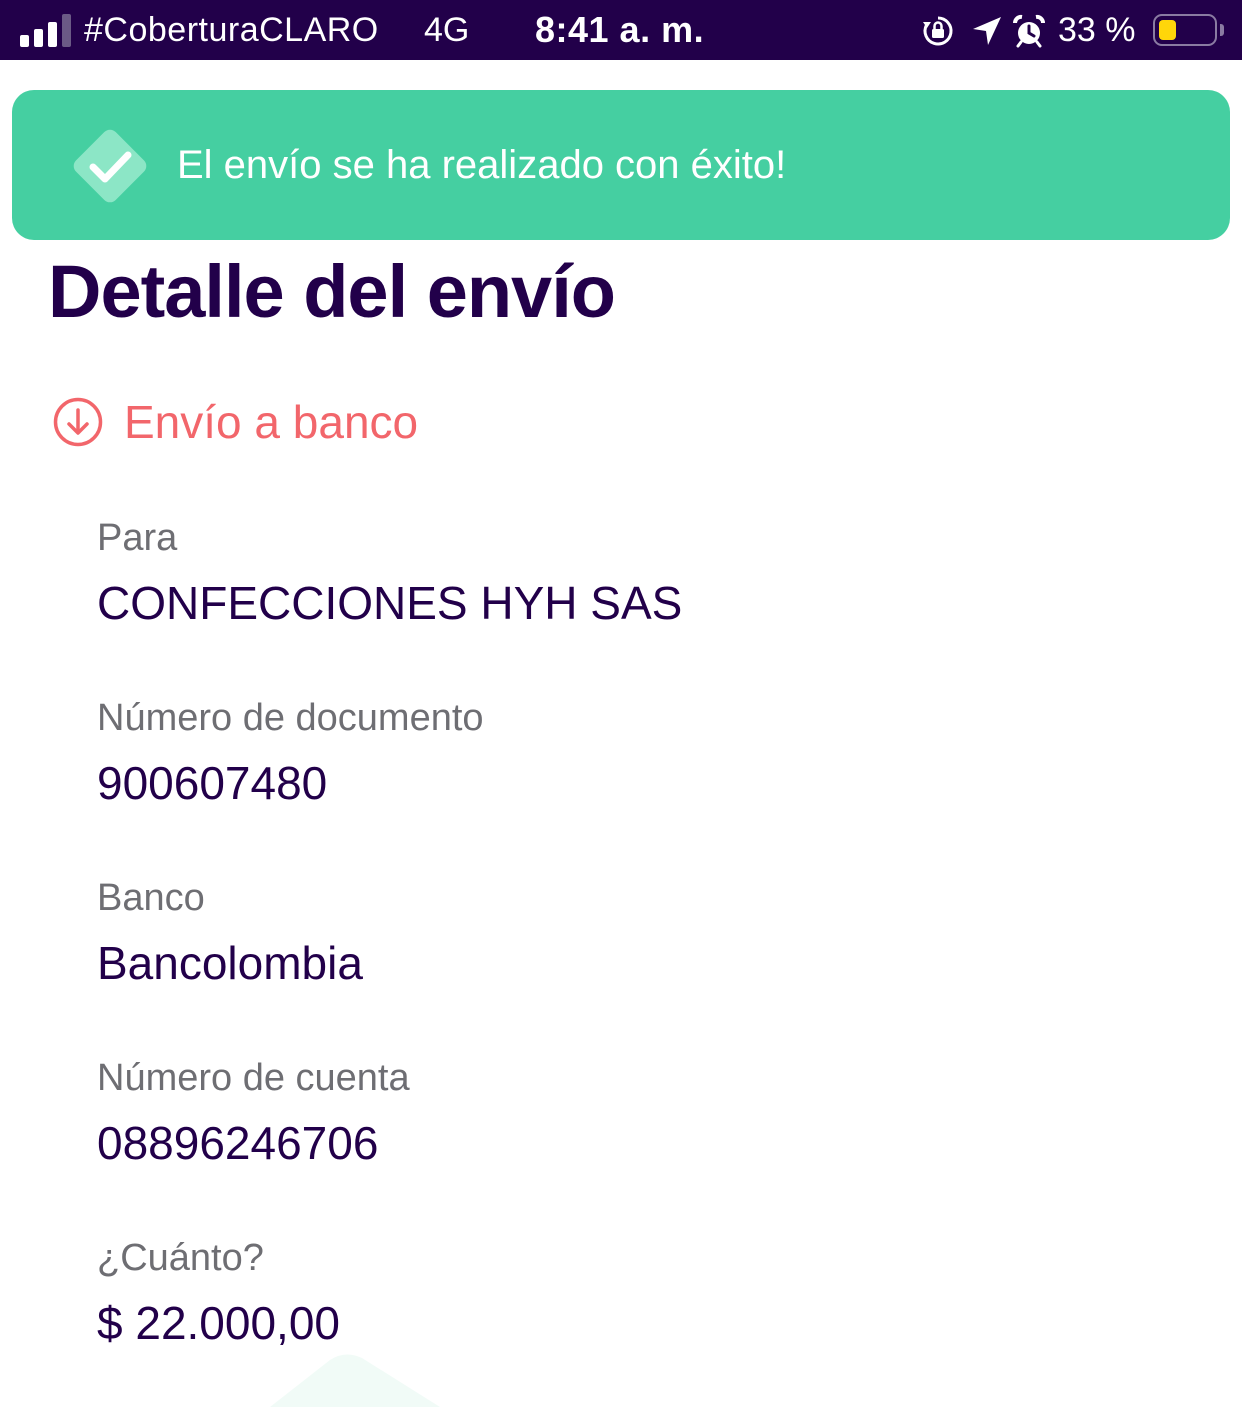 This screenshot has height=1407, width=1242. What do you see at coordinates (1097, 30) in the screenshot?
I see `battery-percentage: 33 %` at bounding box center [1097, 30].